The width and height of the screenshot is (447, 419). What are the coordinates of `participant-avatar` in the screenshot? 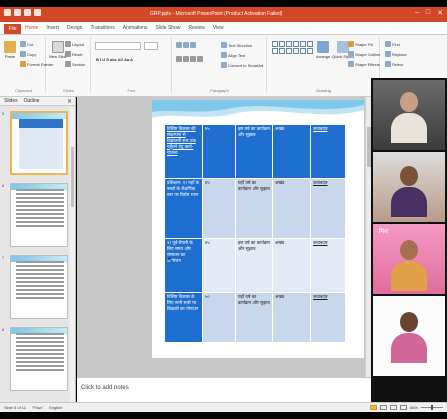 It's located at (409, 191).